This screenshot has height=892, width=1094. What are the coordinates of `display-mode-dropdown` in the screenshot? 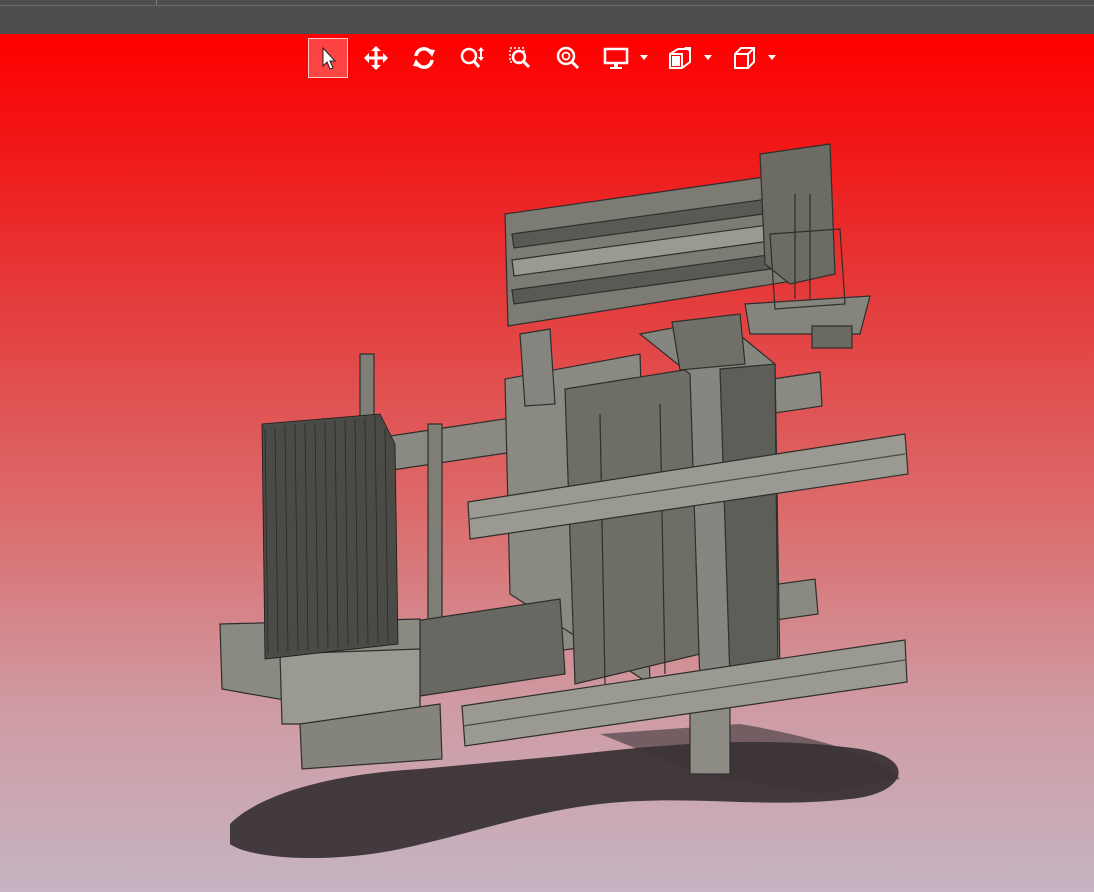 It's located at (622, 58).